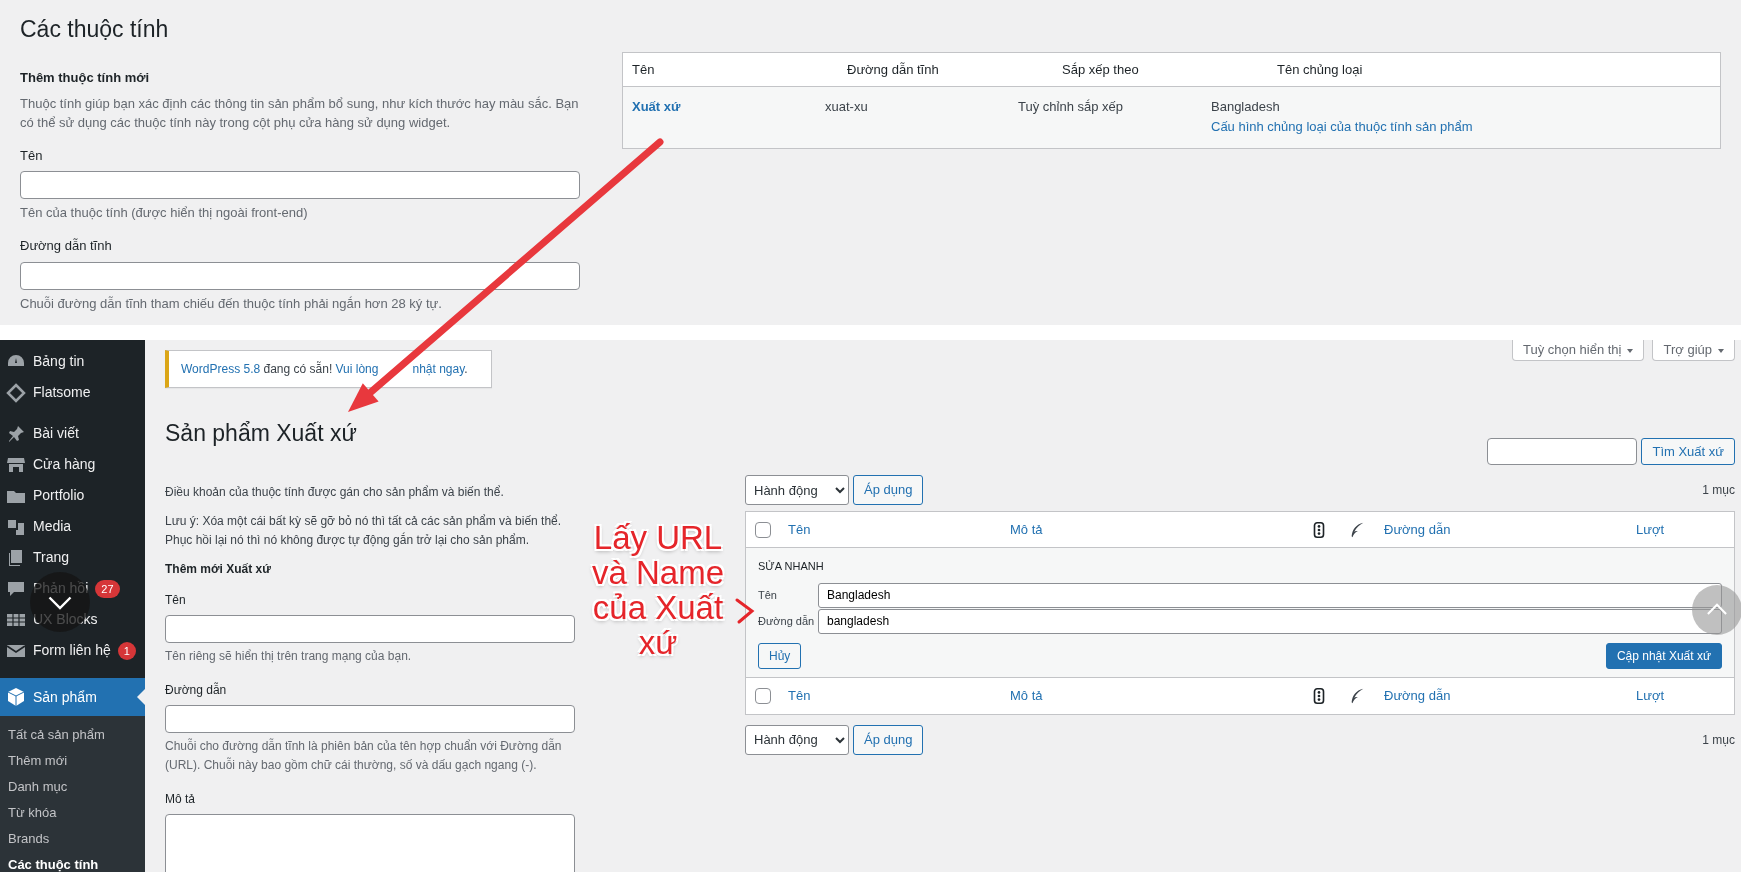 The width and height of the screenshot is (1741, 872). What do you see at coordinates (95, 29) in the screenshot?
I see `page-title: Các thuộc tính` at bounding box center [95, 29].